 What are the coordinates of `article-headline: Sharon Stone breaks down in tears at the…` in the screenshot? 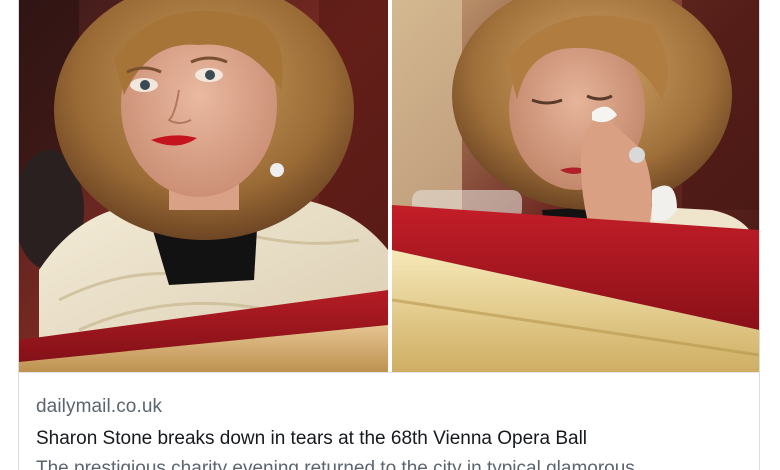 It's located at (311, 439).